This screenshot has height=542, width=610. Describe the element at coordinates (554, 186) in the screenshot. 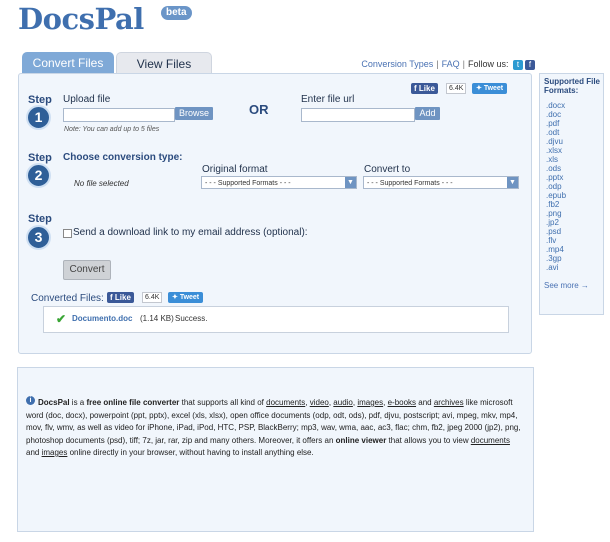

I see `format-link: .odp` at that location.